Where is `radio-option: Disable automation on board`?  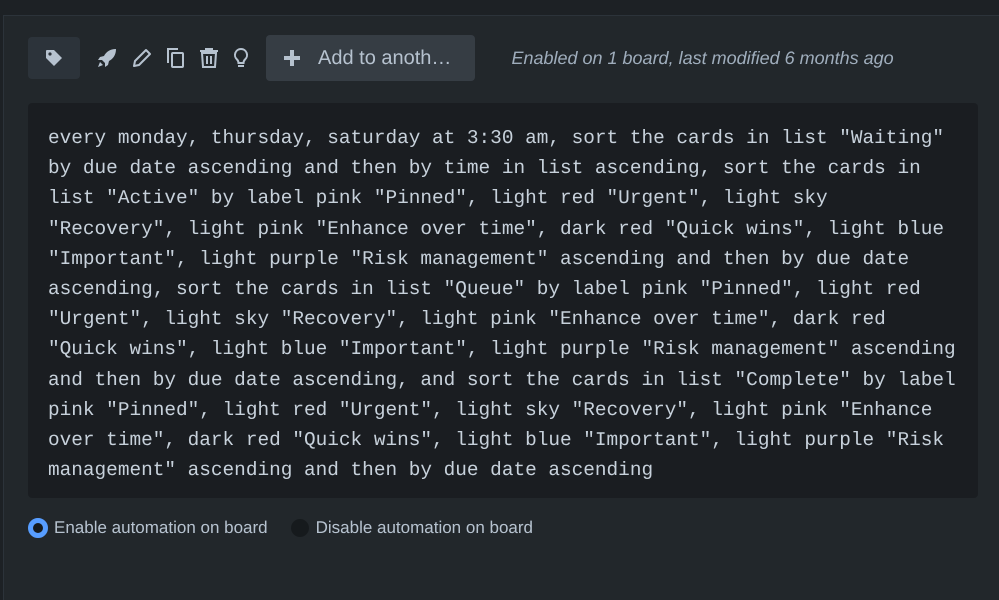
radio-option: Disable automation on board is located at coordinates (411, 528).